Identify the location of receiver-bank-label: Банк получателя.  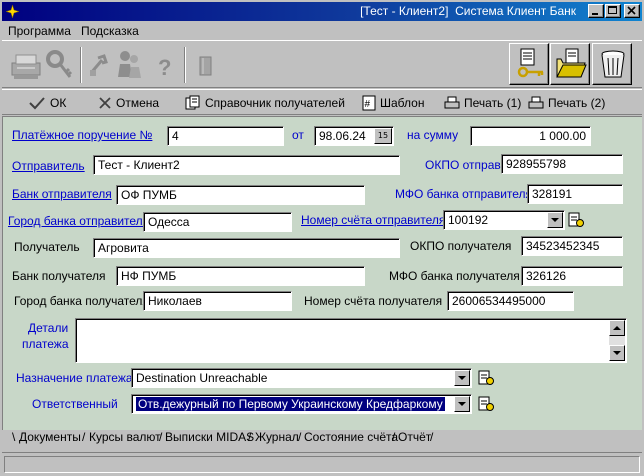
(59, 276).